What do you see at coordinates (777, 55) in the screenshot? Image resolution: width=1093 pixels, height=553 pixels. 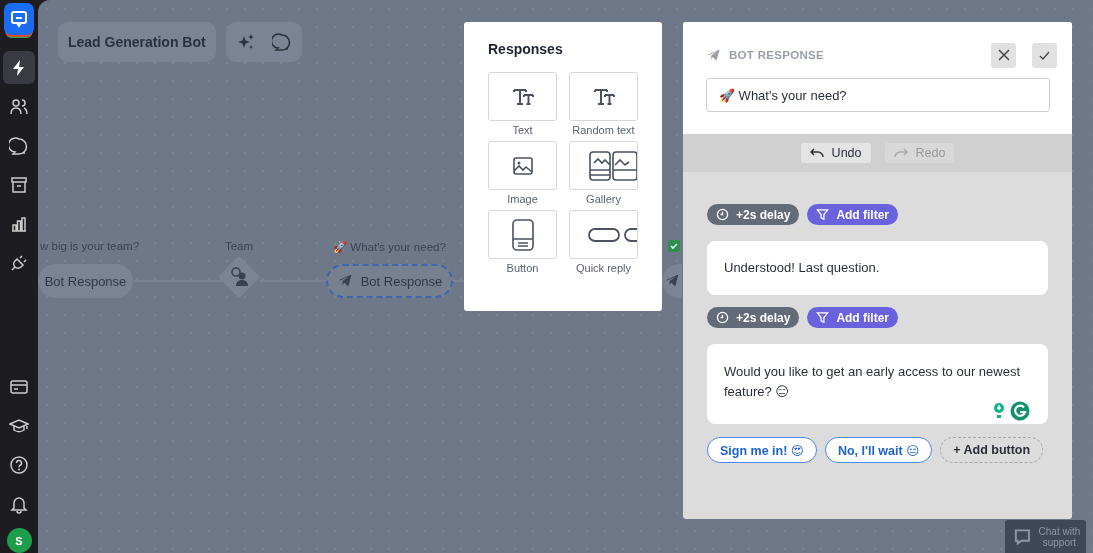 I see `panel-heading: BOT RESPONSE` at bounding box center [777, 55].